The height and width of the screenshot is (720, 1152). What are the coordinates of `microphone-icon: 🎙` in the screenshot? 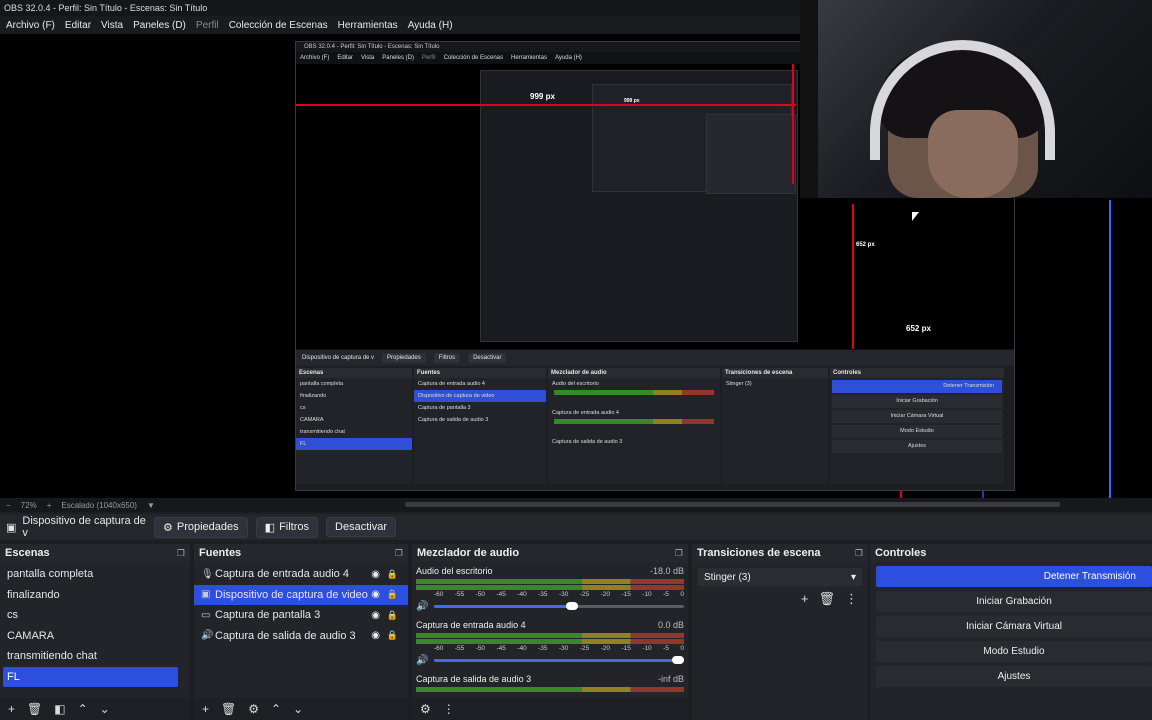 It's located at (207, 574).